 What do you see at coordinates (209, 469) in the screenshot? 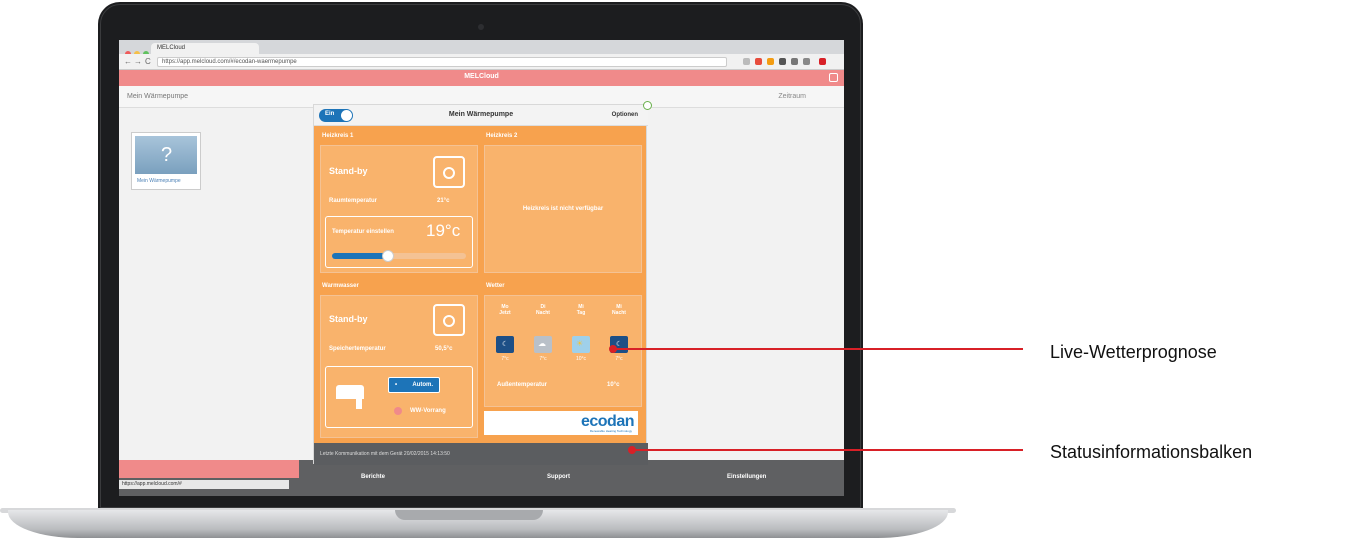
I see `bottom-nav-home` at bounding box center [209, 469].